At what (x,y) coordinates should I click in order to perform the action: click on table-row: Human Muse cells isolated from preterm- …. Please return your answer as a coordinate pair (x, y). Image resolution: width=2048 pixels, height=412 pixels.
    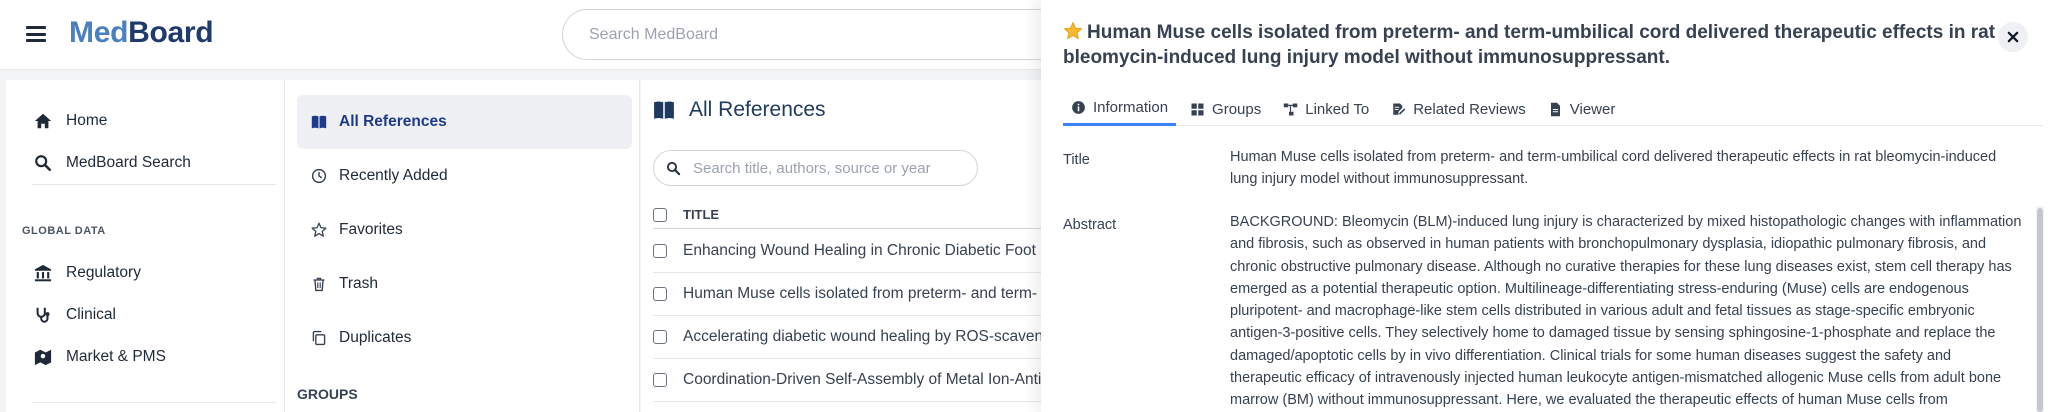
    Looking at the image, I should click on (847, 294).